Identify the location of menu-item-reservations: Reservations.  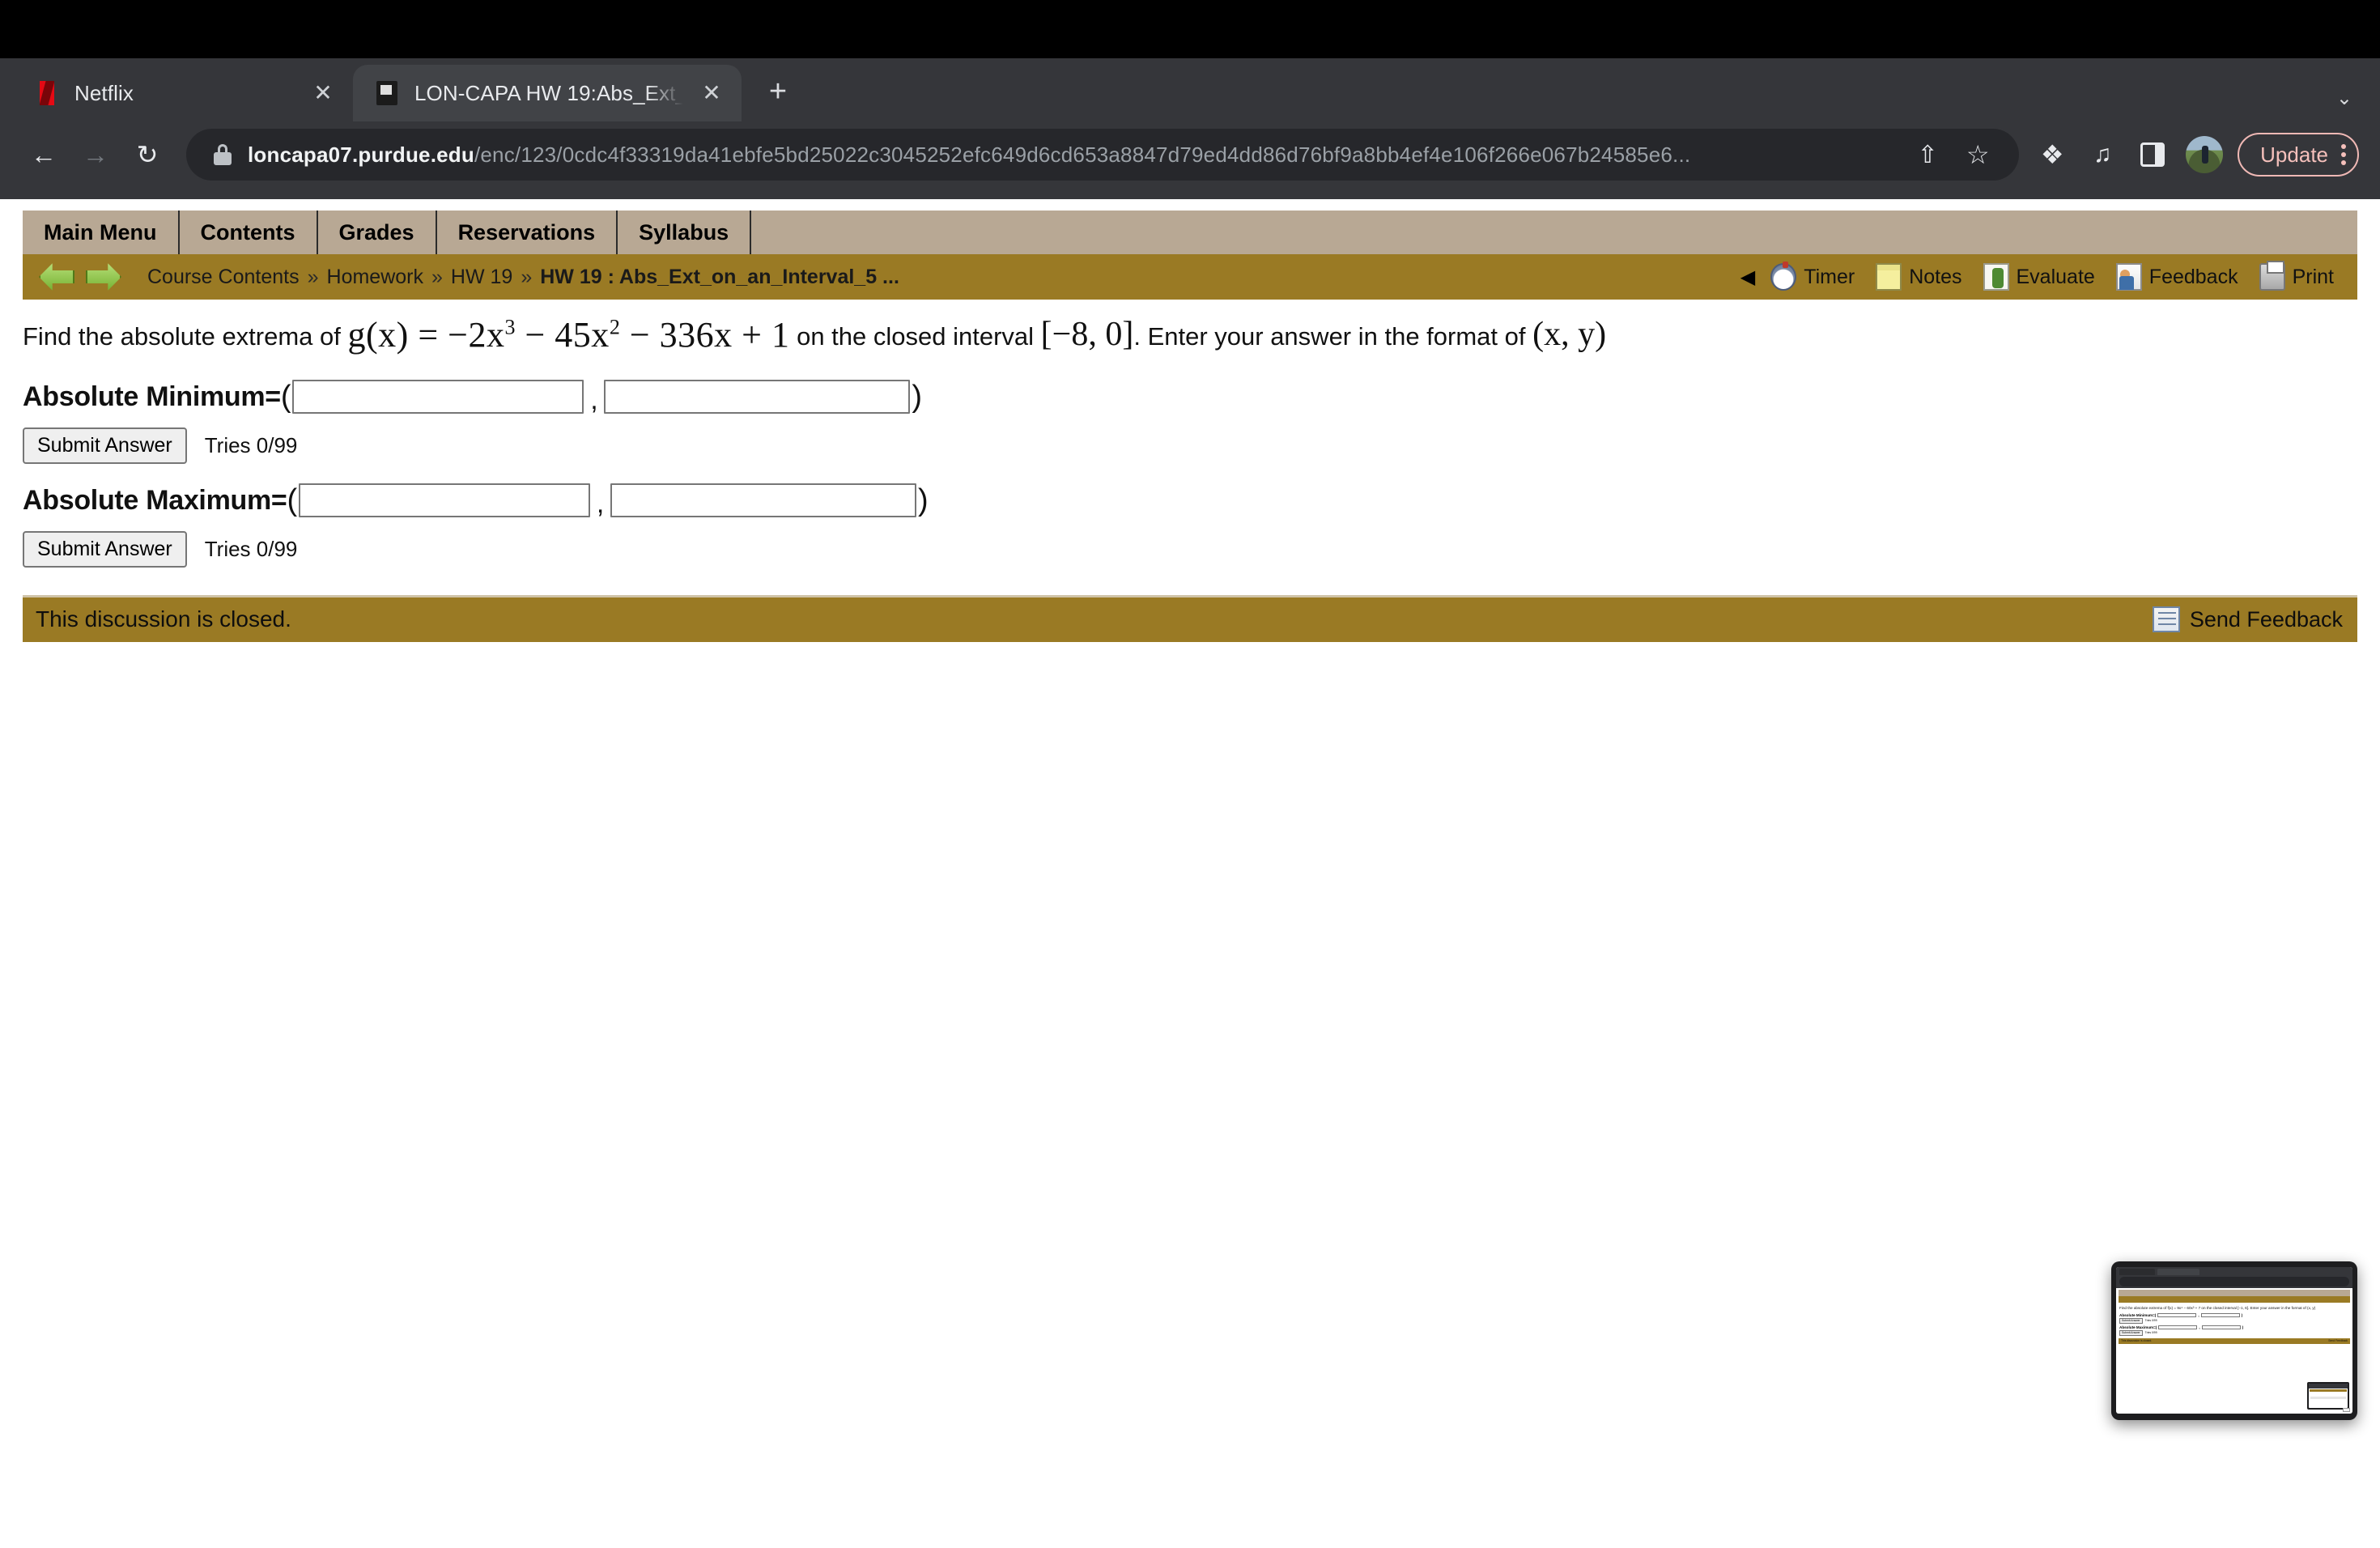
(527, 233).